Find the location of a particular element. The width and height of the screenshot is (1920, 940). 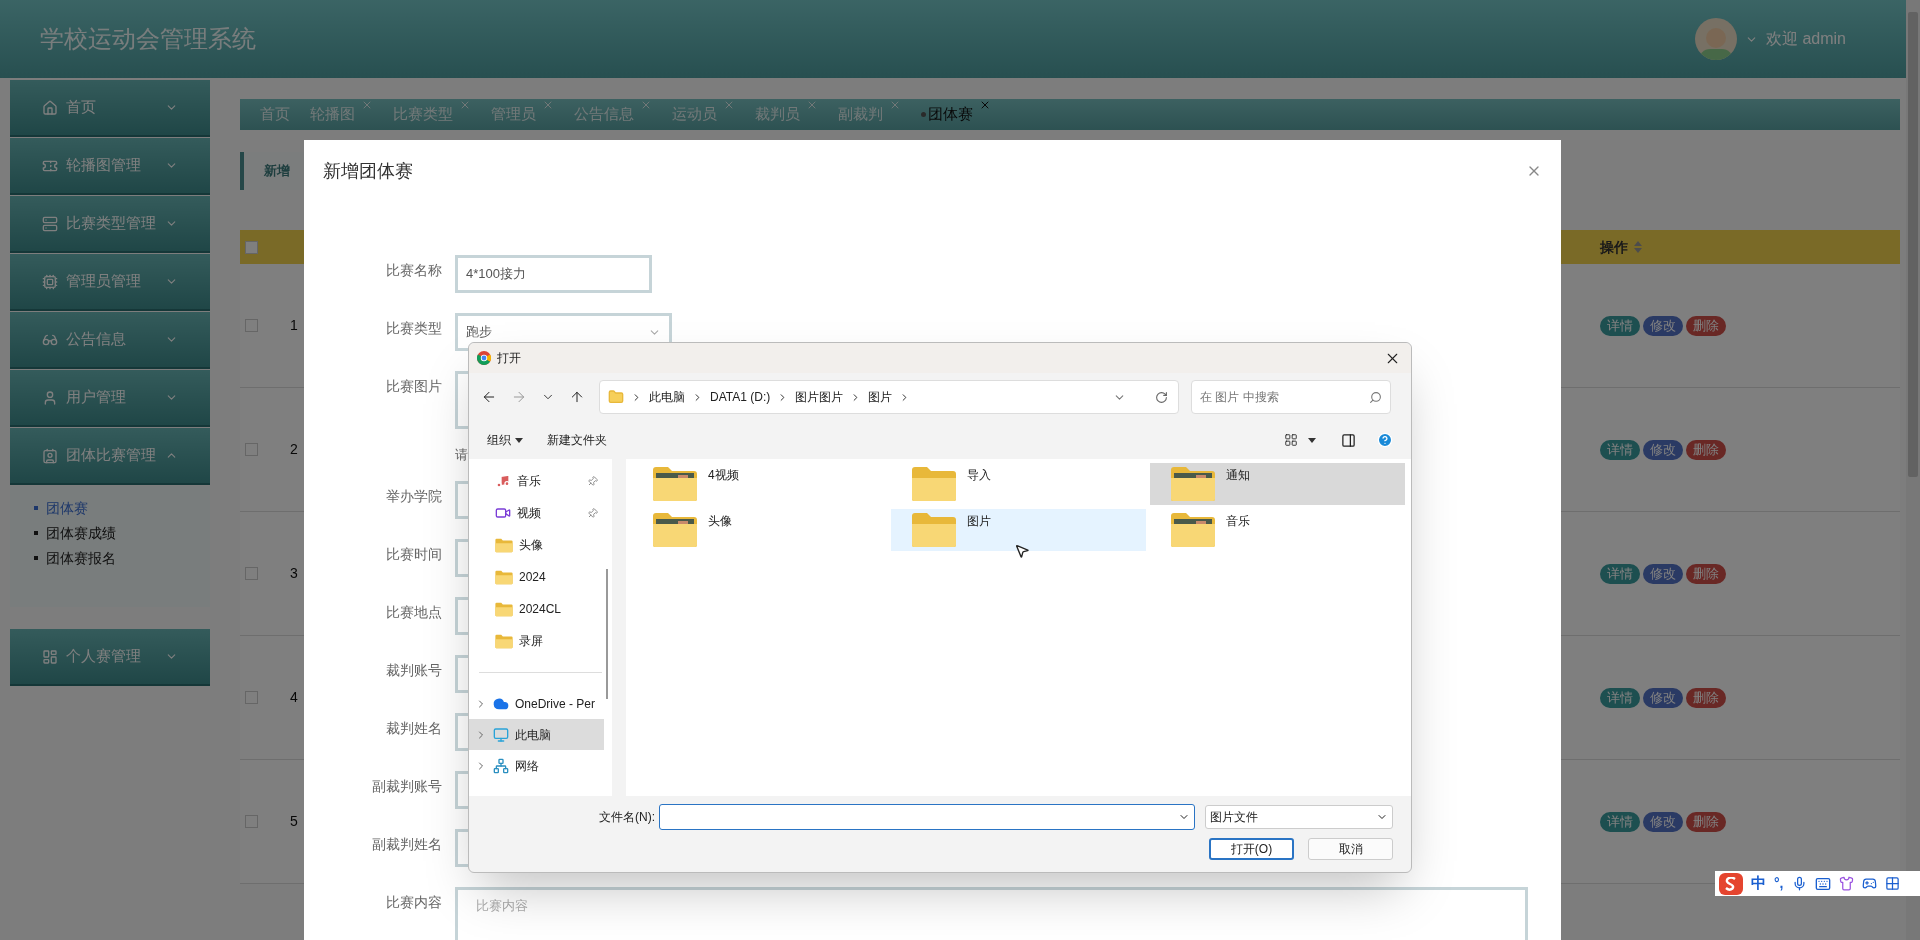

nav-item: OneDrive - Per is located at coordinates (540, 703).